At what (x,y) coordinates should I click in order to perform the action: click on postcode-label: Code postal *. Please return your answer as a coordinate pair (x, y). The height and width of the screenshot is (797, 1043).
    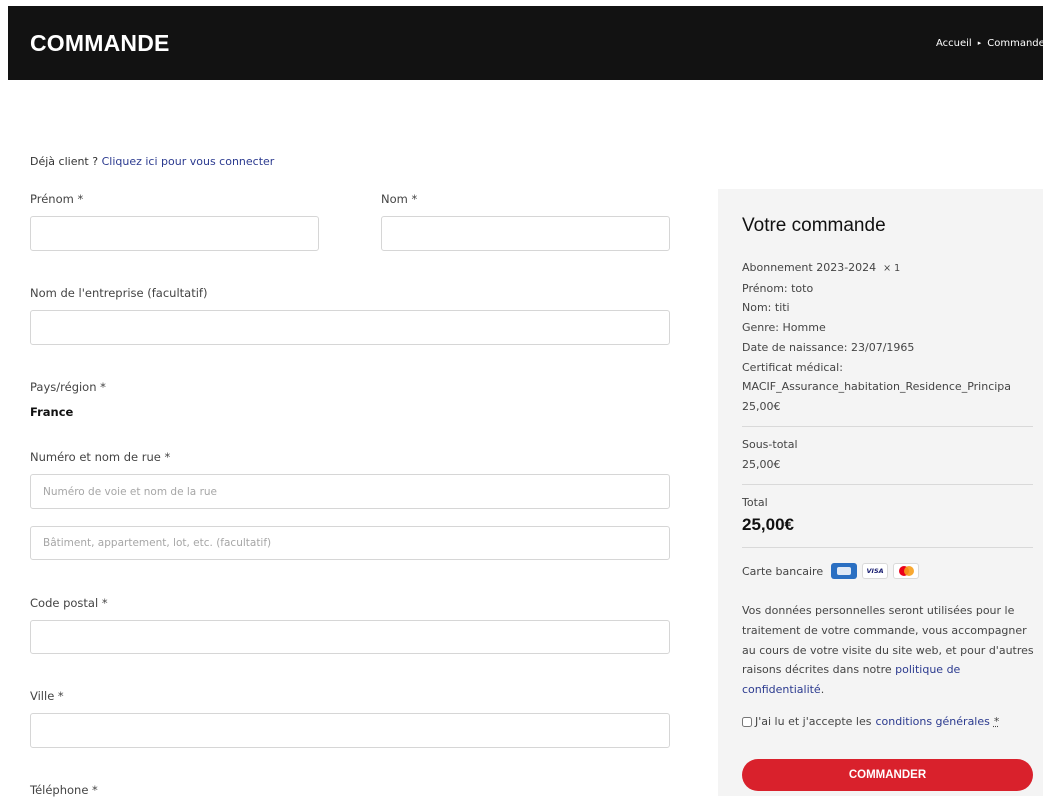
    Looking at the image, I should click on (69, 603).